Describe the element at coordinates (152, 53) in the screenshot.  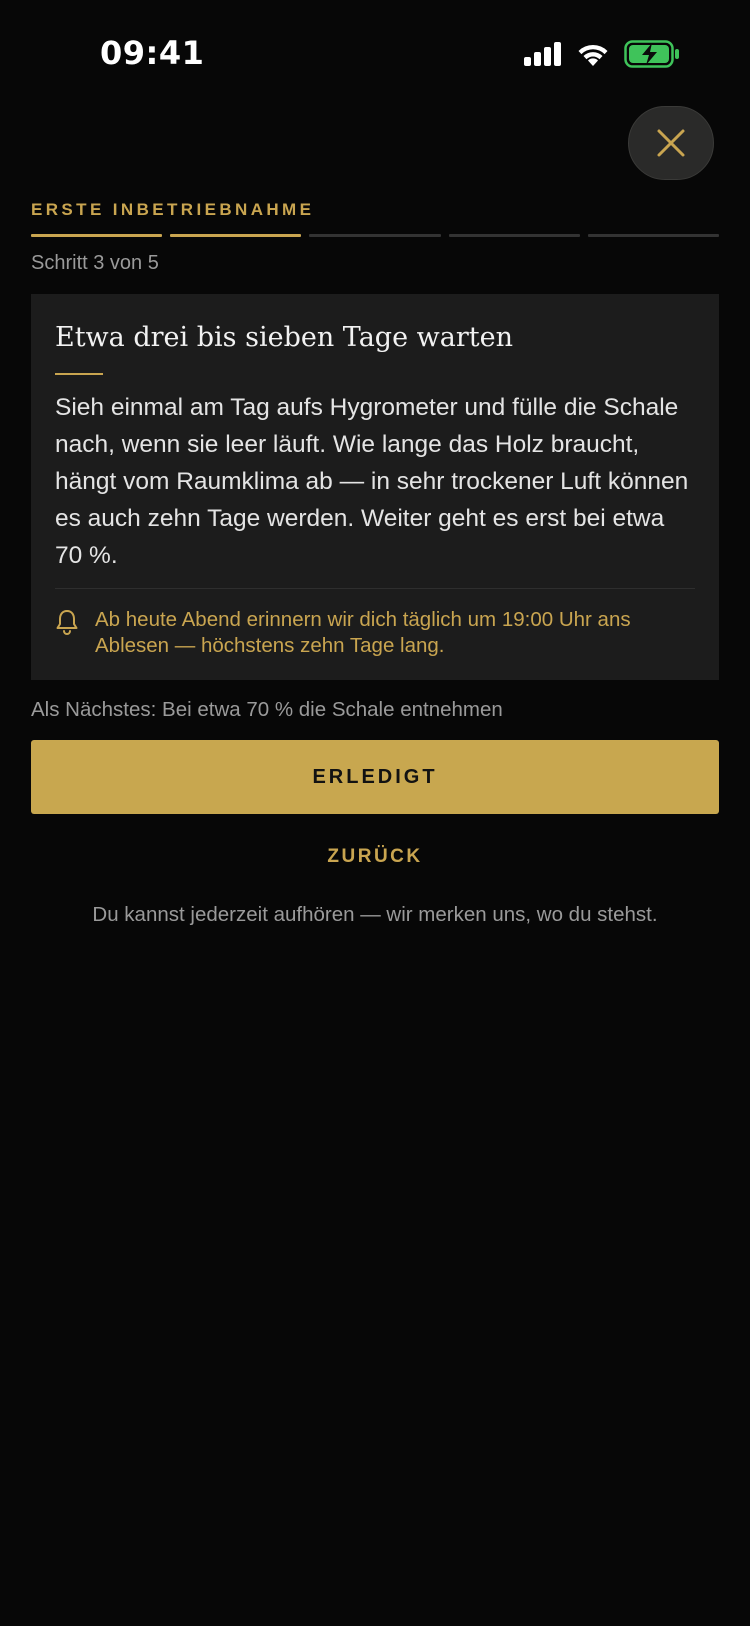
I see `status-time: 09:41` at that location.